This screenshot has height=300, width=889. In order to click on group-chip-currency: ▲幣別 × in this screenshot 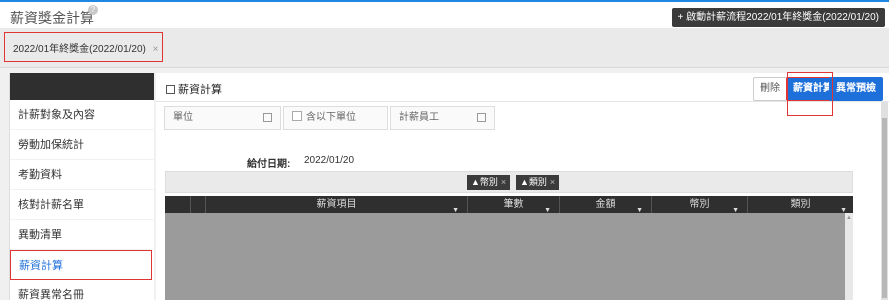, I will do `click(489, 182)`.